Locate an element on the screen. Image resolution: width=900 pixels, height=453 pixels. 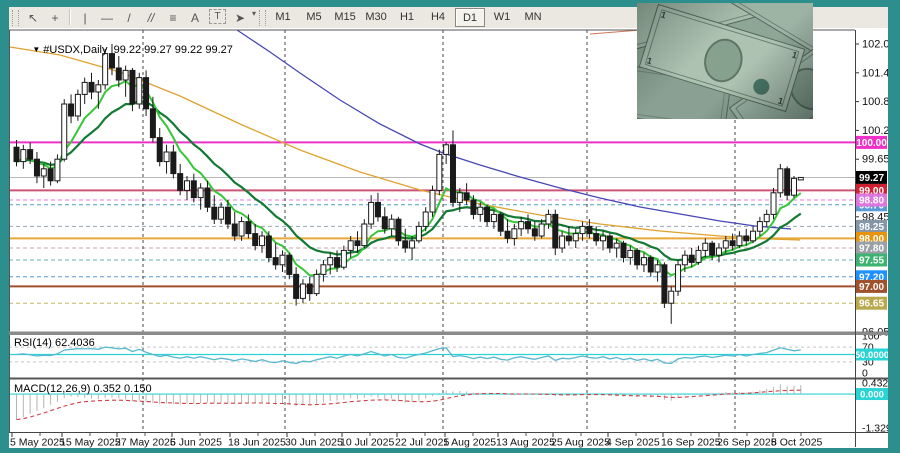
text-label-tool-button: T is located at coordinates (217, 16).